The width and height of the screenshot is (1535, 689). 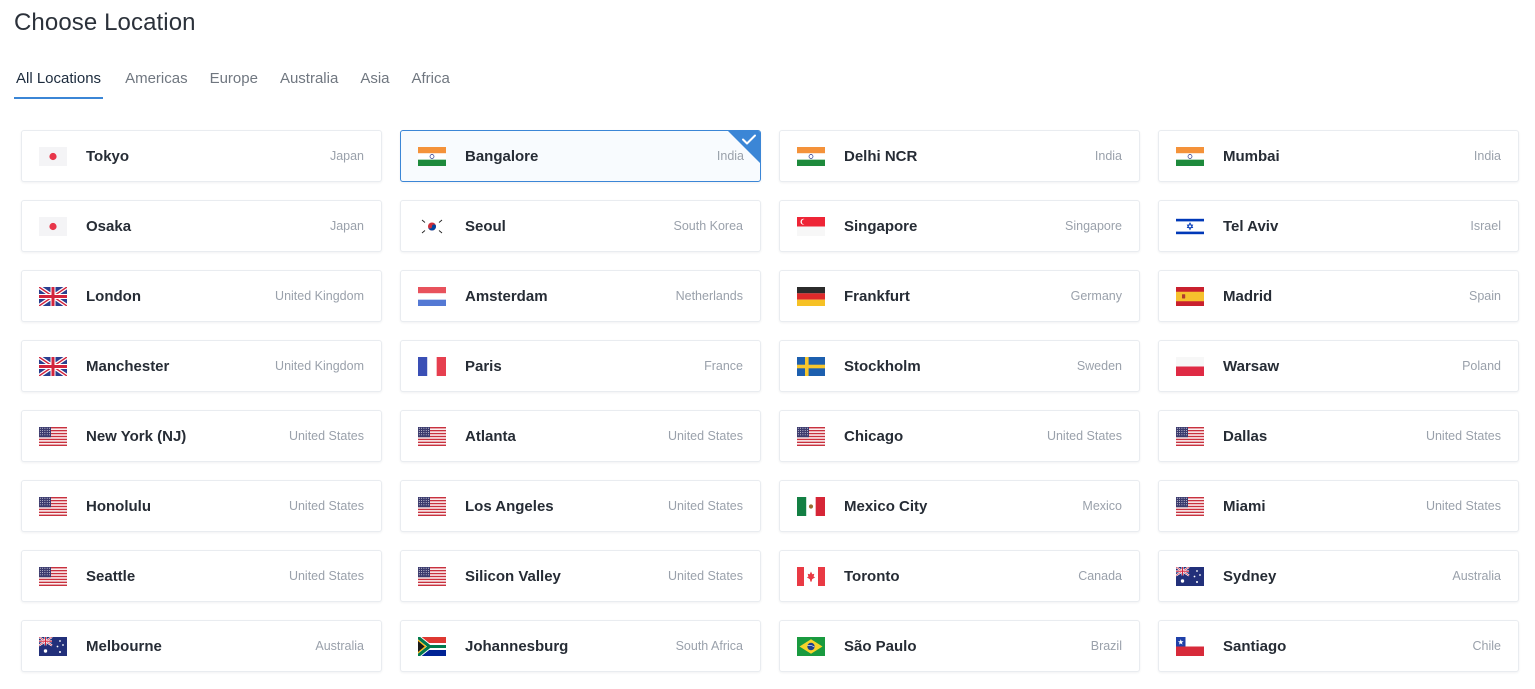 What do you see at coordinates (59, 83) in the screenshot?
I see `tab-all-locations: All Locations` at bounding box center [59, 83].